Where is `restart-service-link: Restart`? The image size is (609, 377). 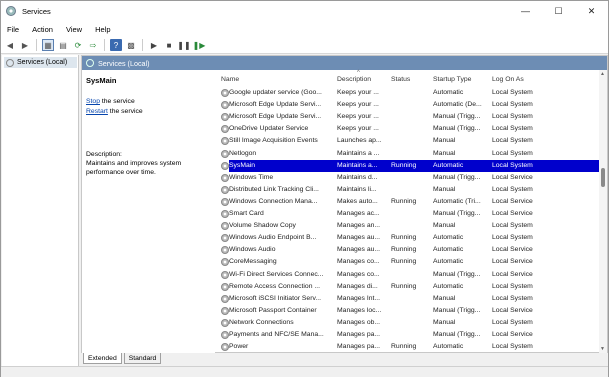 restart-service-link: Restart is located at coordinates (97, 111).